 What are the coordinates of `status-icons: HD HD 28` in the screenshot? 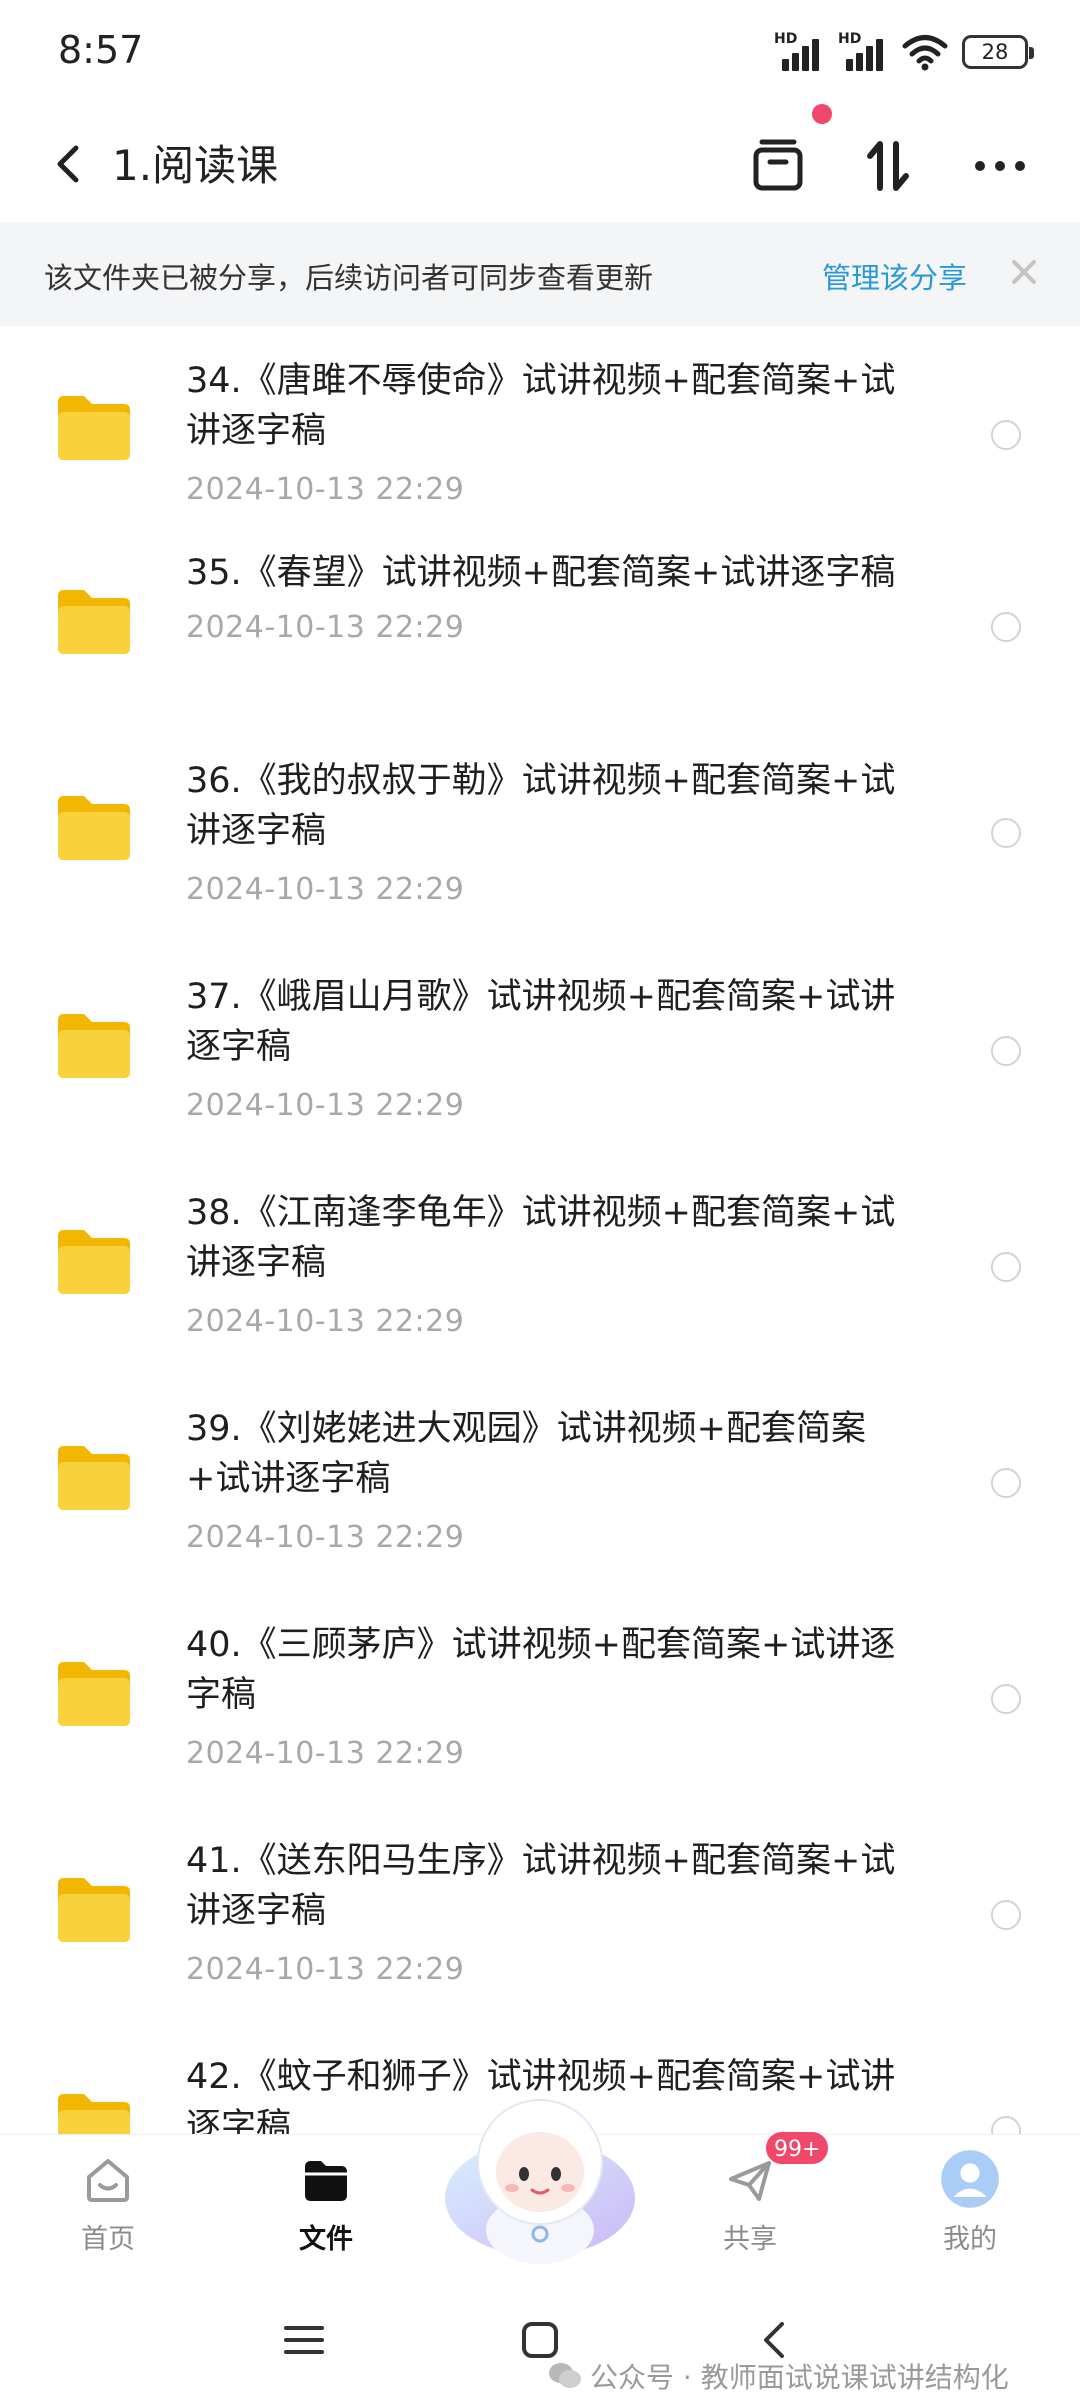 It's located at (904, 52).